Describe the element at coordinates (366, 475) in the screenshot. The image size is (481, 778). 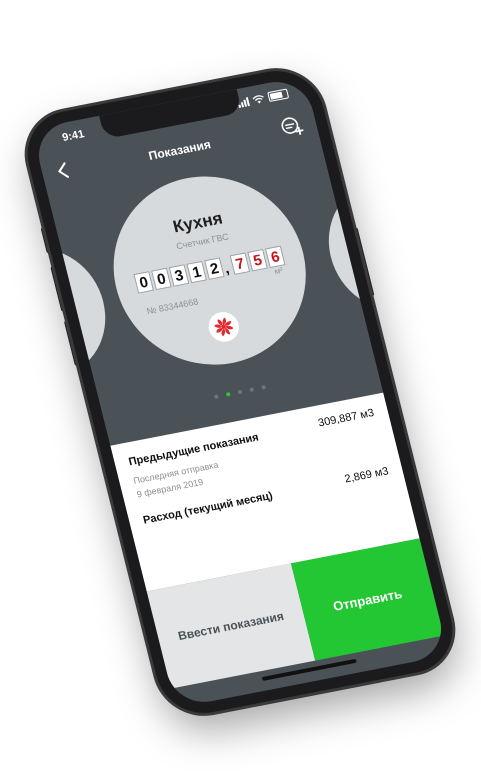
I see `consumption-value: 2,869 м3` at that location.